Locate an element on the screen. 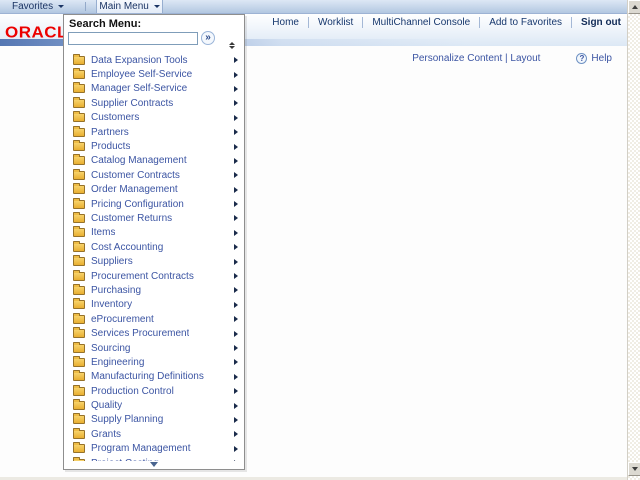  help-icon: ? is located at coordinates (582, 58).